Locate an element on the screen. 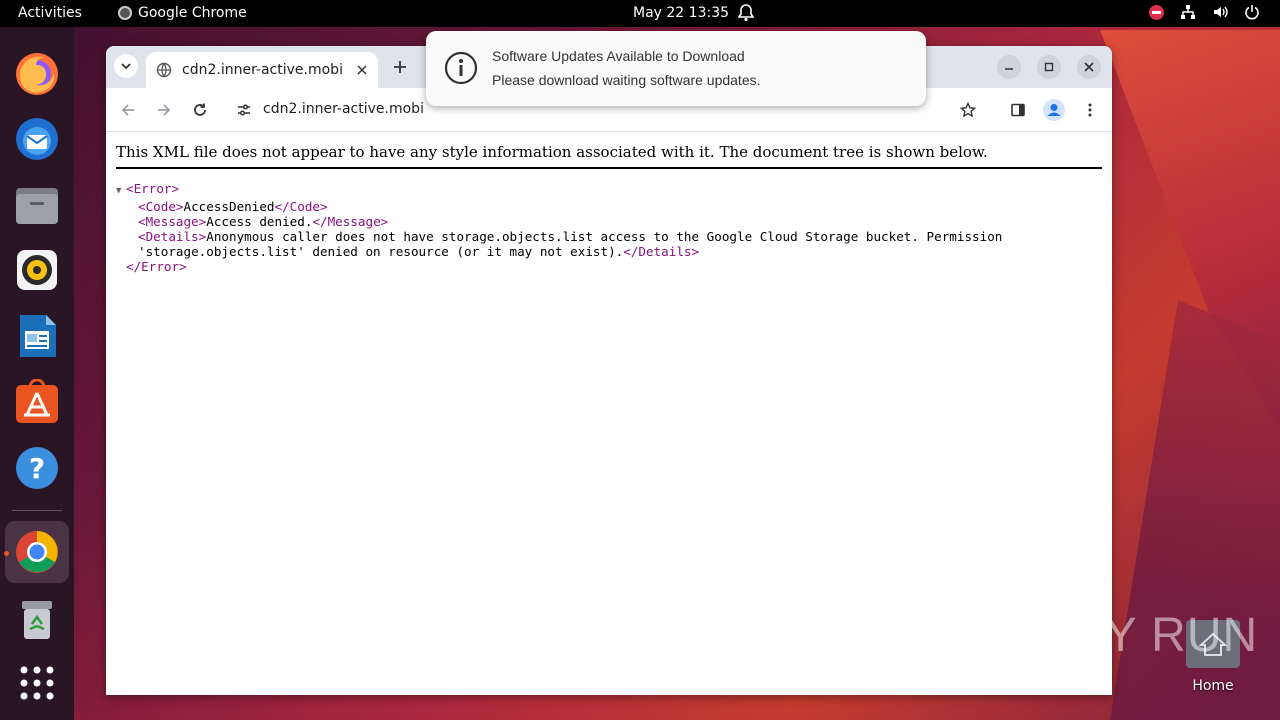 This screenshot has height=720, width=1280. close-window-button is located at coordinates (1089, 67).